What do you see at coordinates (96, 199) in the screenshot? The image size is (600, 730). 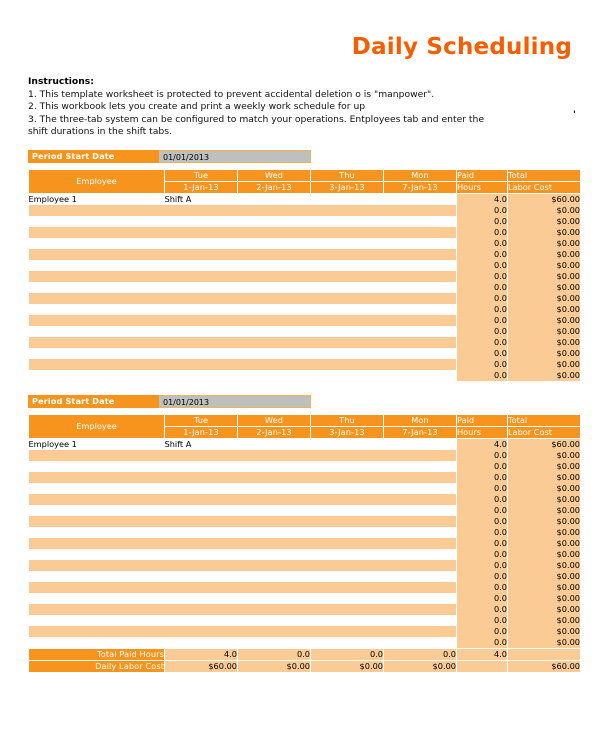 I see `employee-name-cell: Employee 1` at bounding box center [96, 199].